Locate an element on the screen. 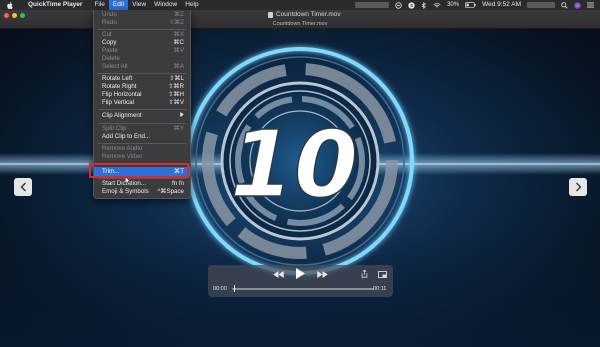 The width and height of the screenshot is (600, 347). search-icon is located at coordinates (564, 5).